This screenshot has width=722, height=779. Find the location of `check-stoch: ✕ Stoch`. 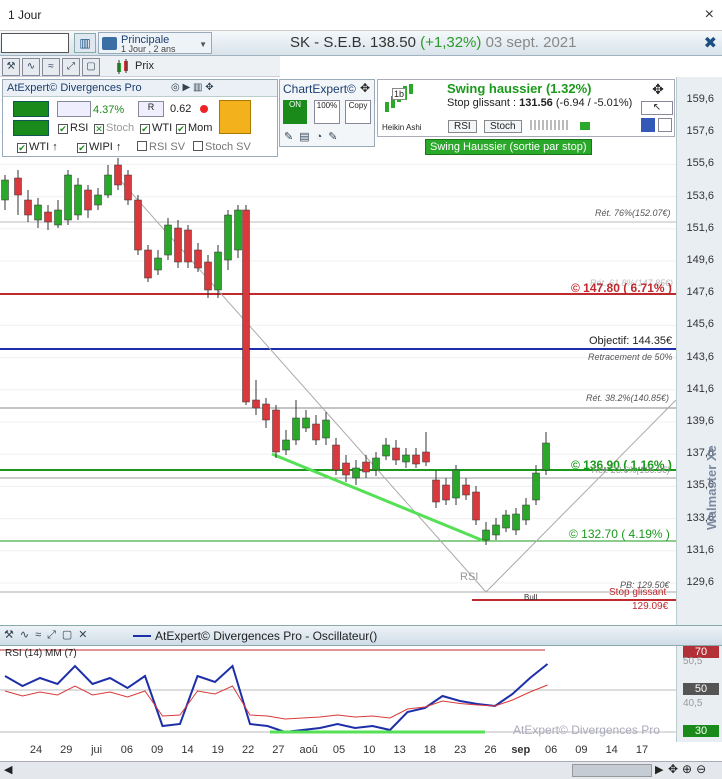

check-stoch: ✕ Stoch is located at coordinates (114, 128).